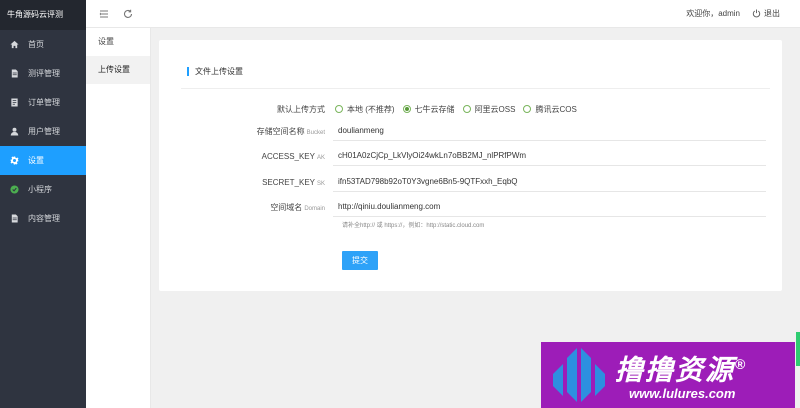 Image resolution: width=800 pixels, height=408 pixels. I want to click on sidebar-item-review: 测评管理, so click(43, 73).